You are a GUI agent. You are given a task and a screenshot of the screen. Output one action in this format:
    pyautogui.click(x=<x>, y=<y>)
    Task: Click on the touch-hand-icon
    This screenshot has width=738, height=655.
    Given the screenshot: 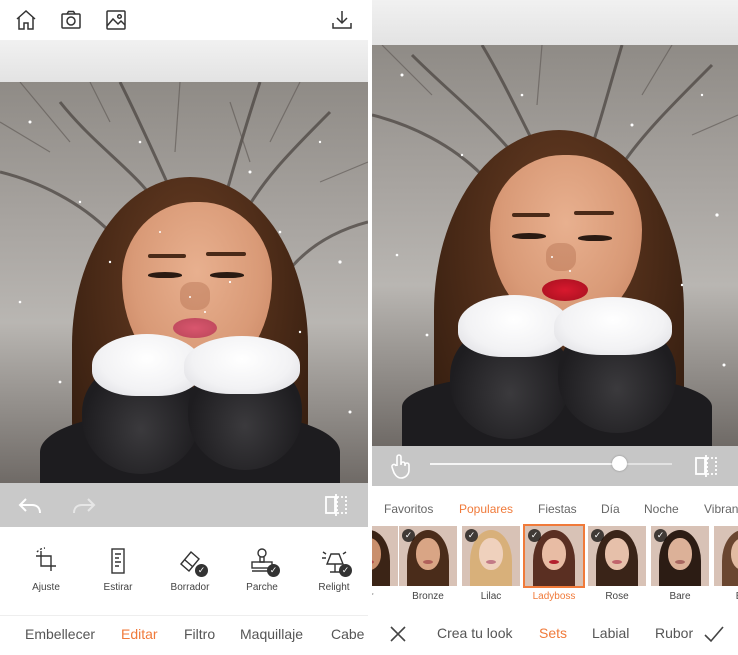 What is the action you would take?
    pyautogui.click(x=402, y=466)
    